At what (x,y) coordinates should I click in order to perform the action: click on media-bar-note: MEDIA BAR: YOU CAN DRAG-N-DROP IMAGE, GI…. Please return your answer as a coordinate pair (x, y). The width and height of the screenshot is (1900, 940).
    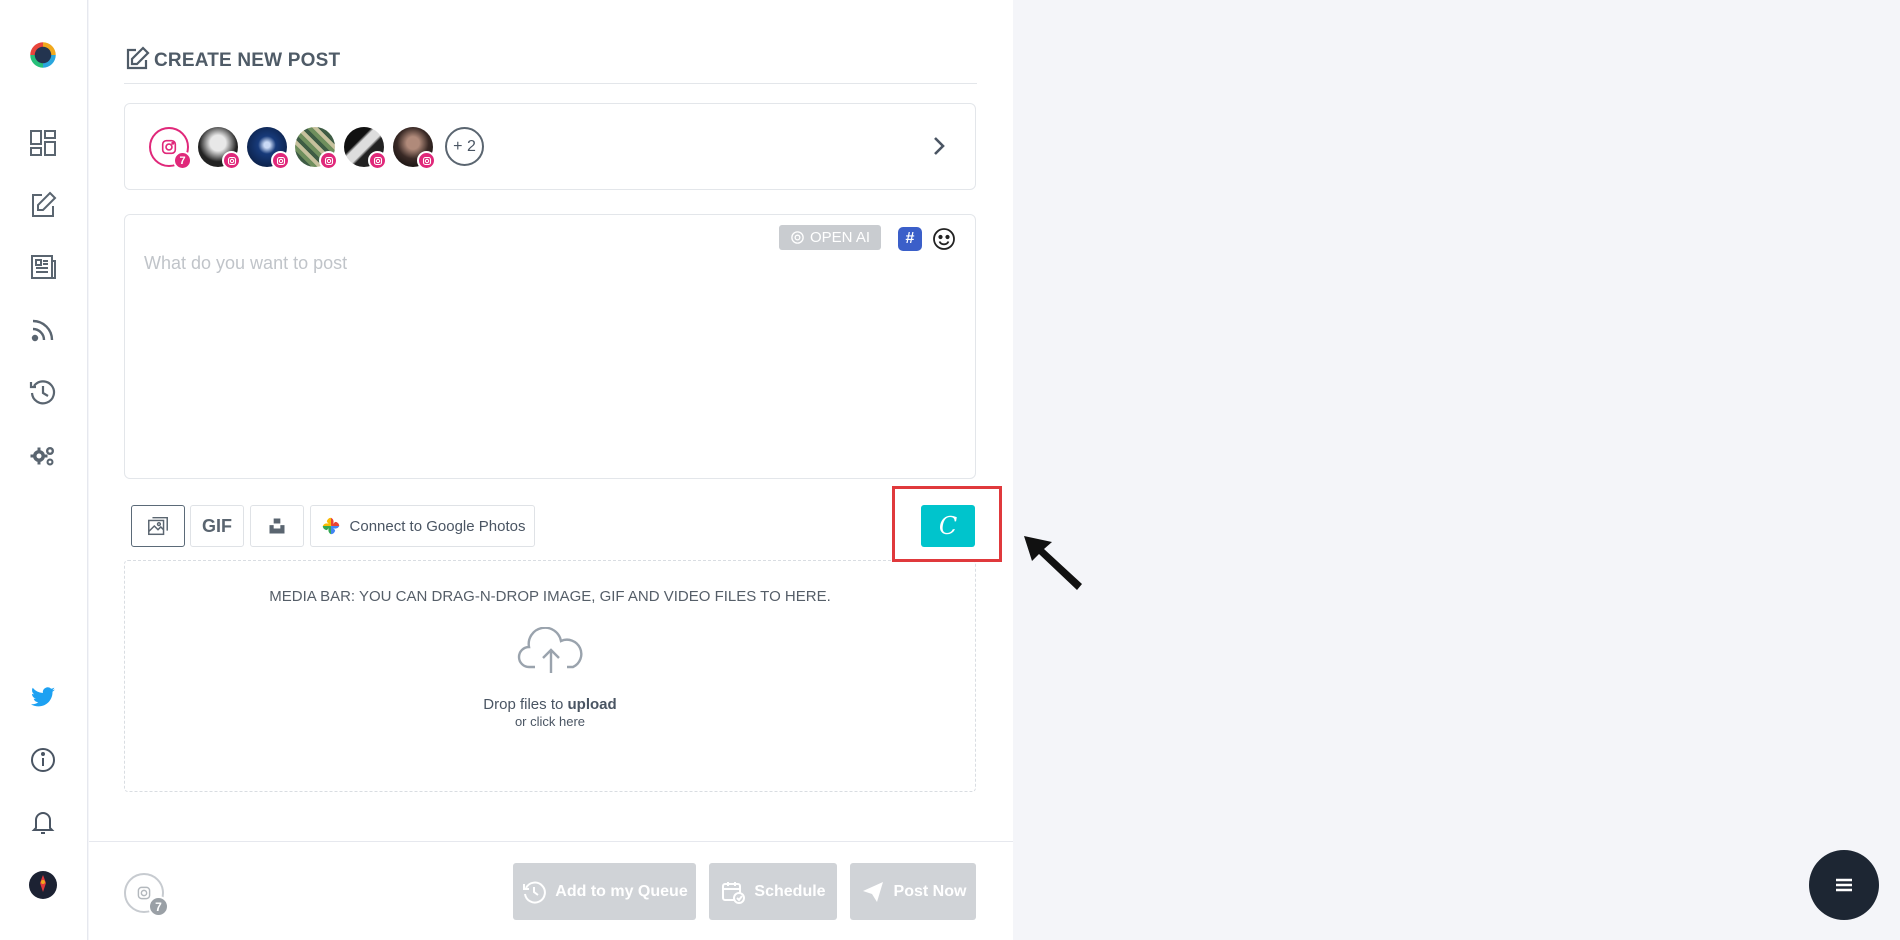
    Looking at the image, I should click on (550, 596).